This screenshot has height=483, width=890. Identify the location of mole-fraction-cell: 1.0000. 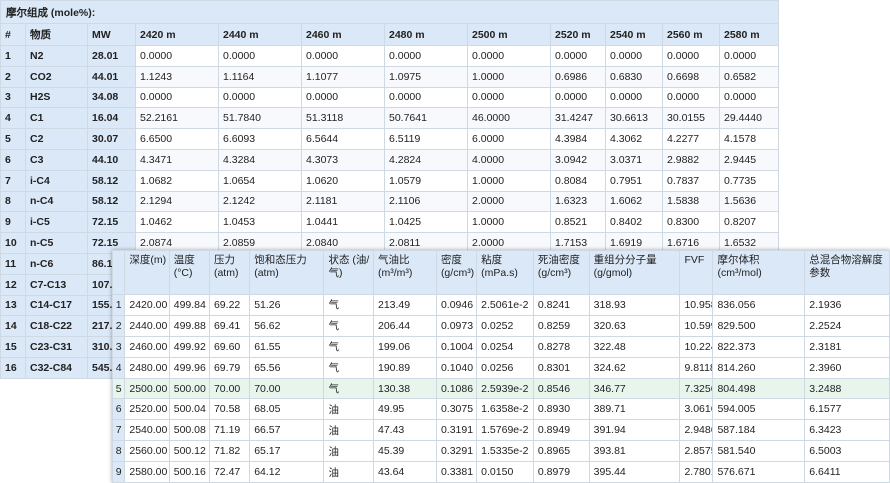
(509, 180).